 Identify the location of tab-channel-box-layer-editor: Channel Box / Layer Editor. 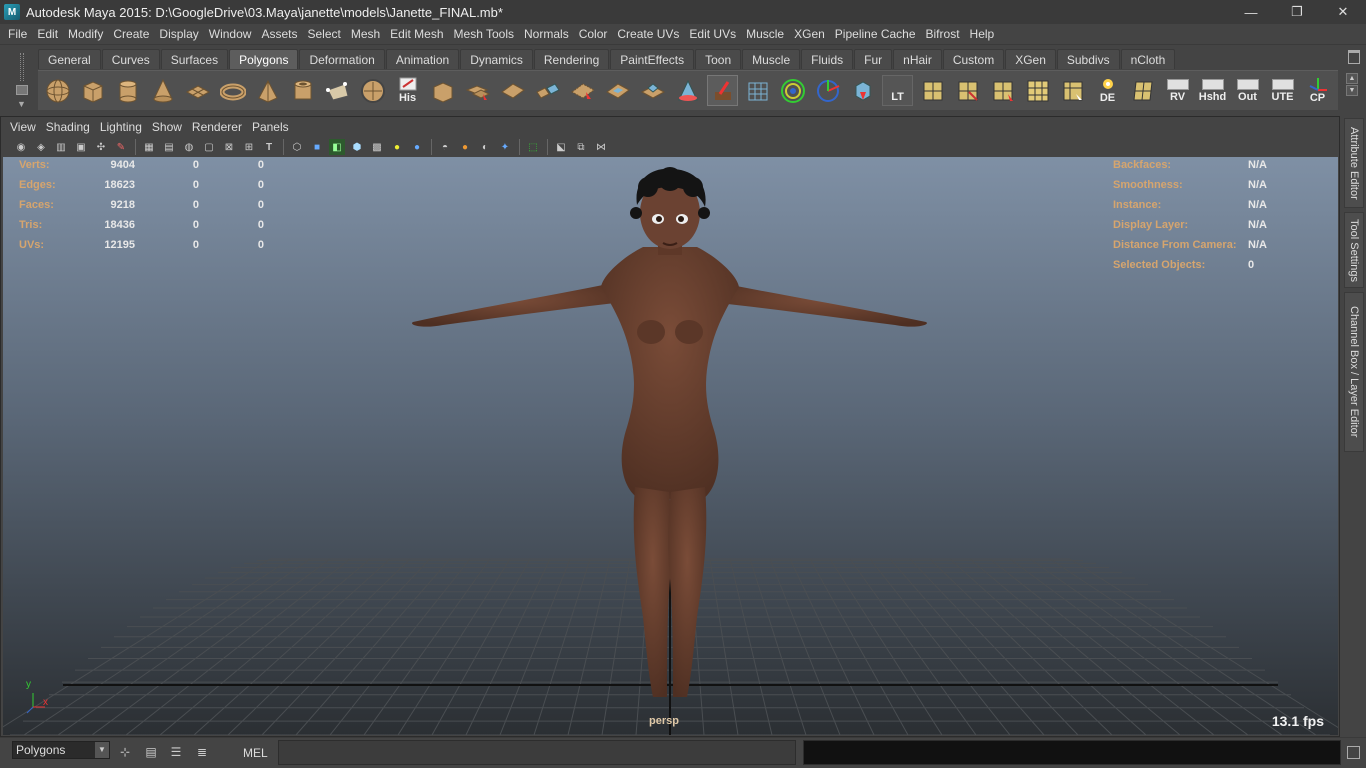
(1354, 372).